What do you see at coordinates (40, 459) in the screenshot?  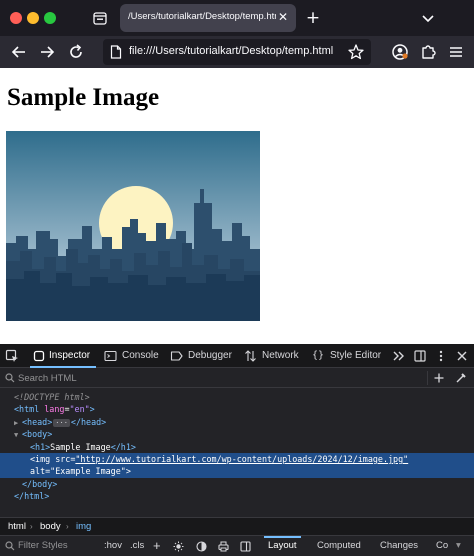 I see `img-tag: <img` at bounding box center [40, 459].